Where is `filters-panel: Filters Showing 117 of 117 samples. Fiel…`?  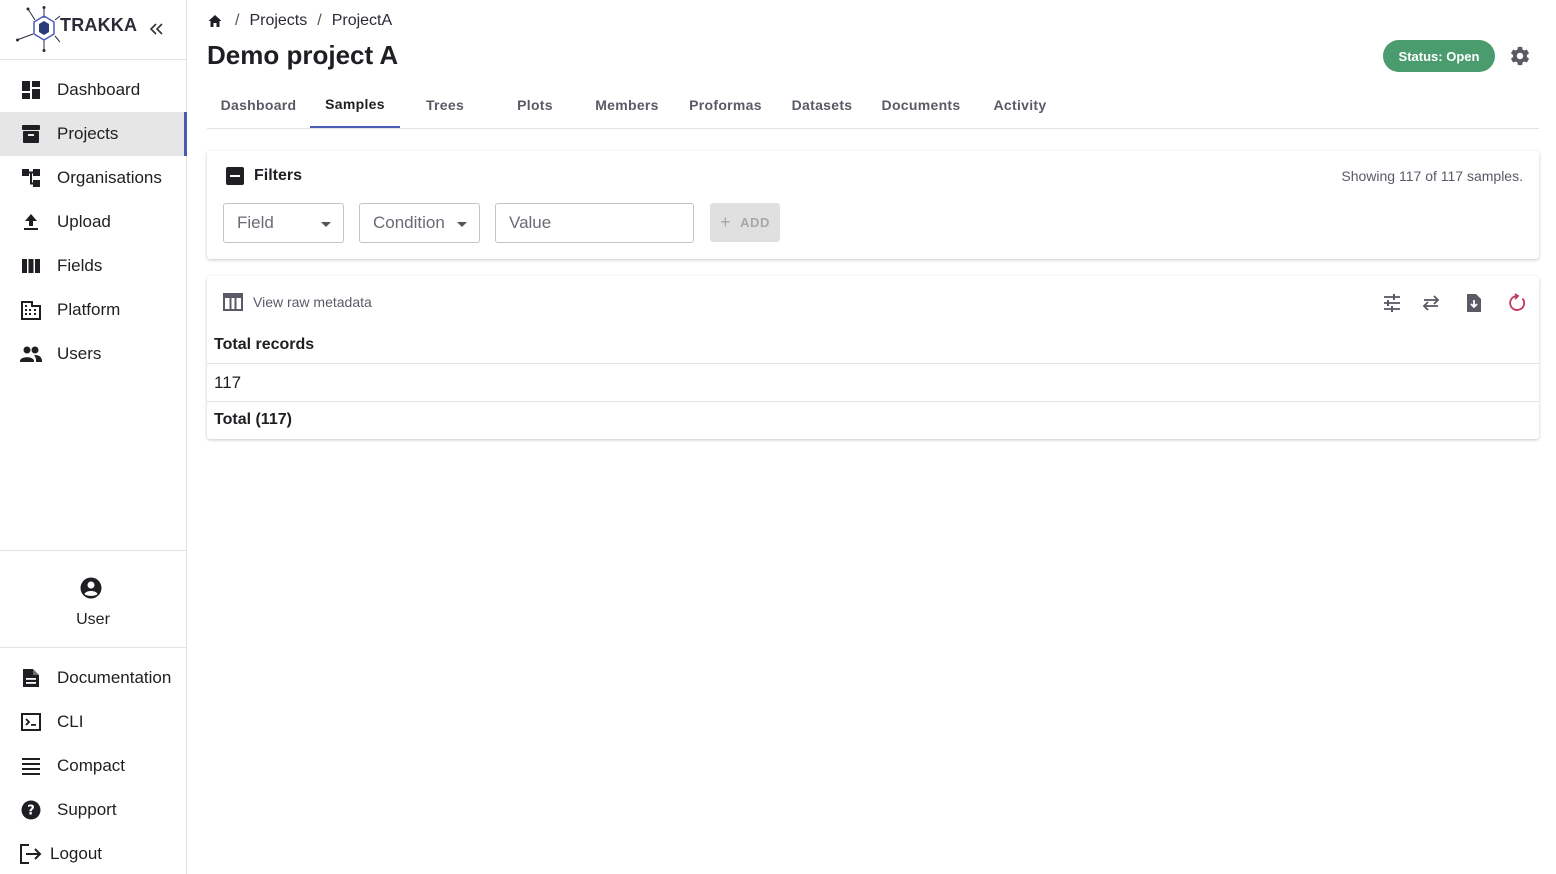 filters-panel: Filters Showing 117 of 117 samples. Fiel… is located at coordinates (873, 205).